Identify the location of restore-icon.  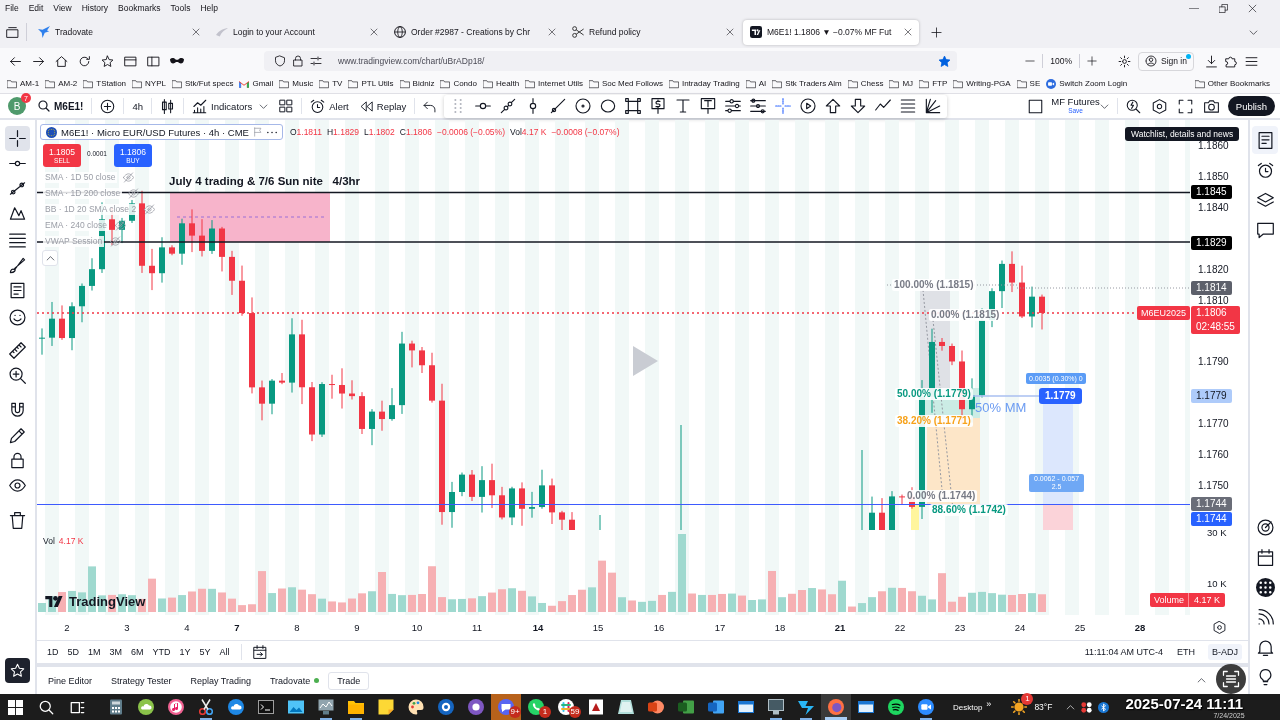
(1223, 8).